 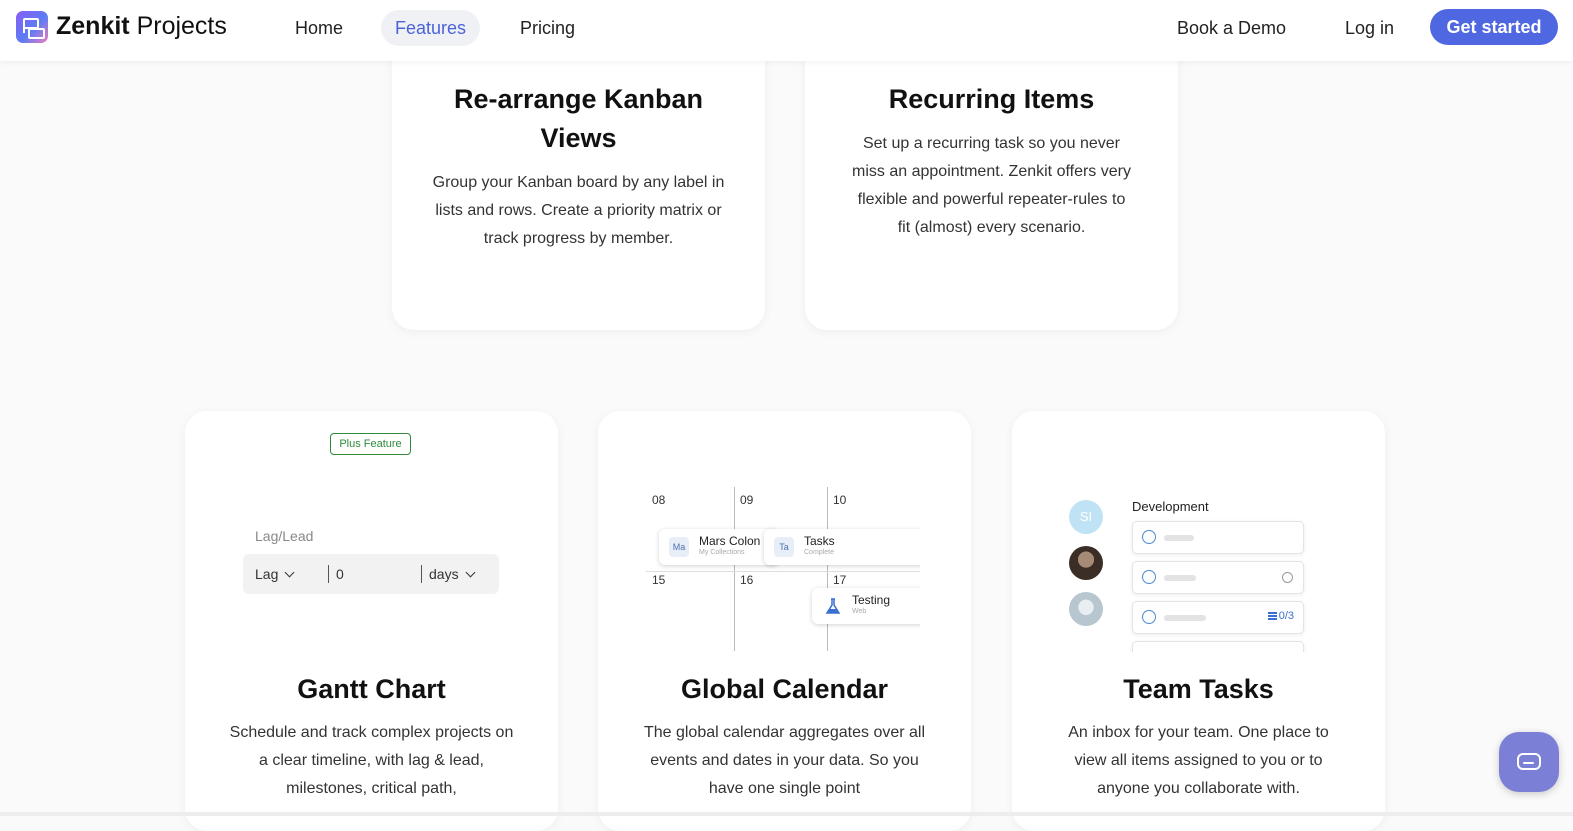 What do you see at coordinates (431, 28) in the screenshot?
I see `nav-link-features: Features` at bounding box center [431, 28].